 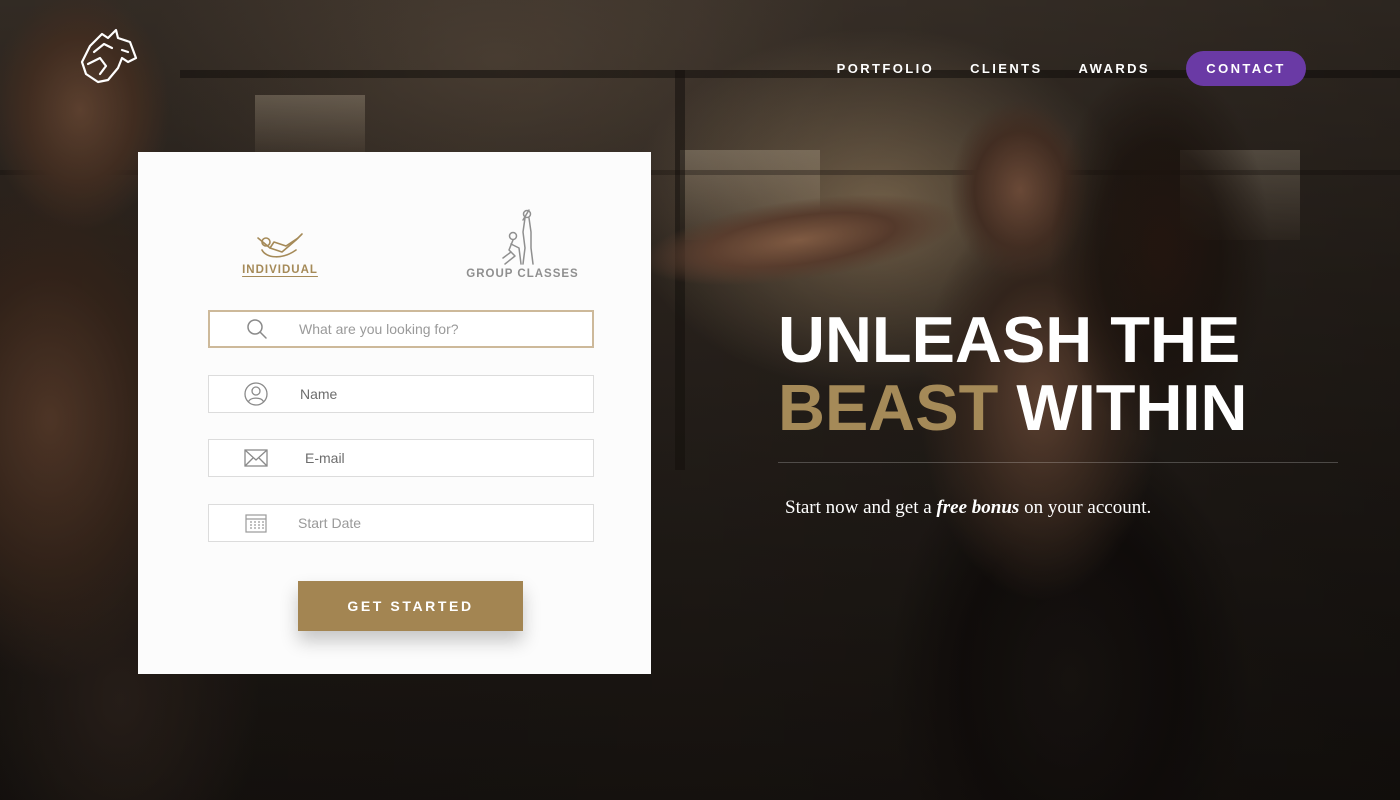 I want to click on situp-person-icon, so click(x=280, y=245).